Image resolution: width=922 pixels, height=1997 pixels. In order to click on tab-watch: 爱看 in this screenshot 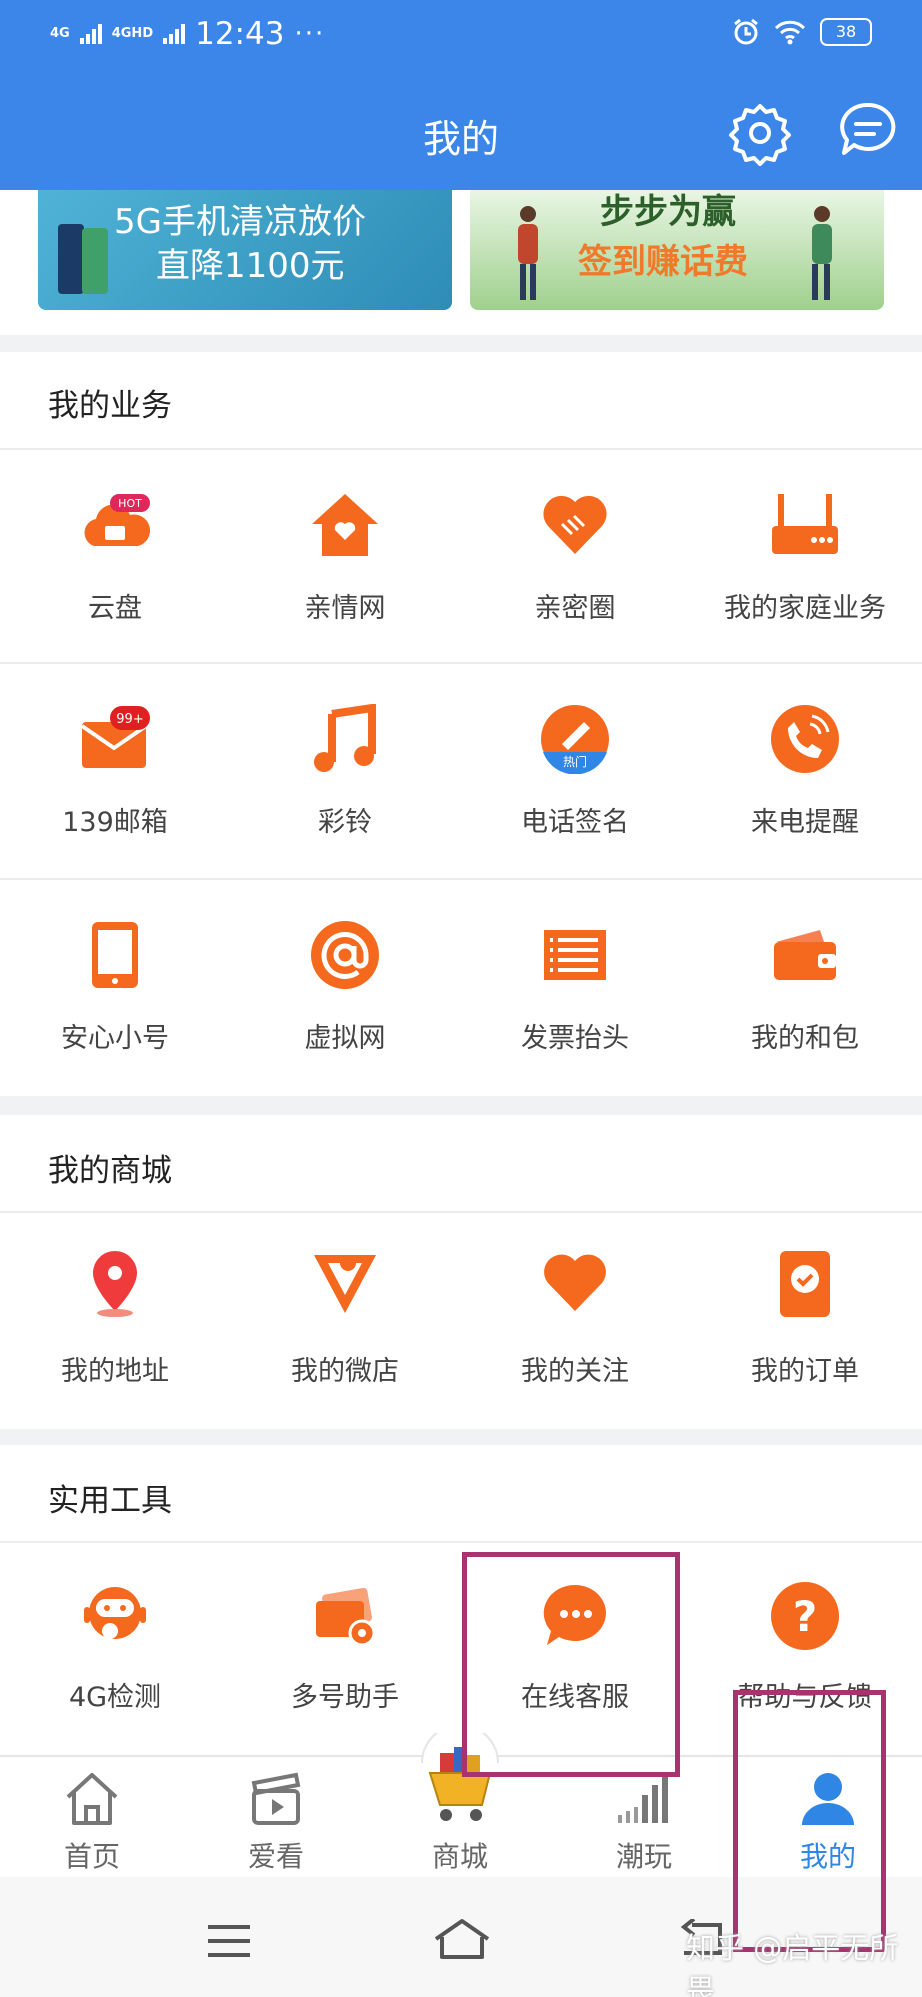, I will do `click(276, 1818)`.